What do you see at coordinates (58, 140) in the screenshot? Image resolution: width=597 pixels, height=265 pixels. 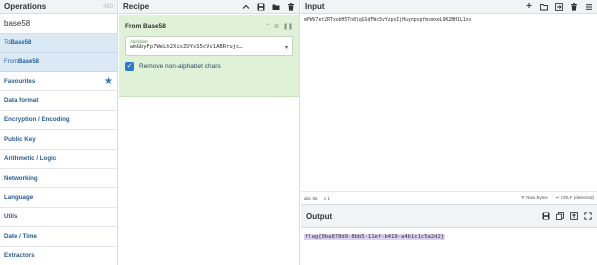 I see `category-public-key: Public Key` at bounding box center [58, 140].